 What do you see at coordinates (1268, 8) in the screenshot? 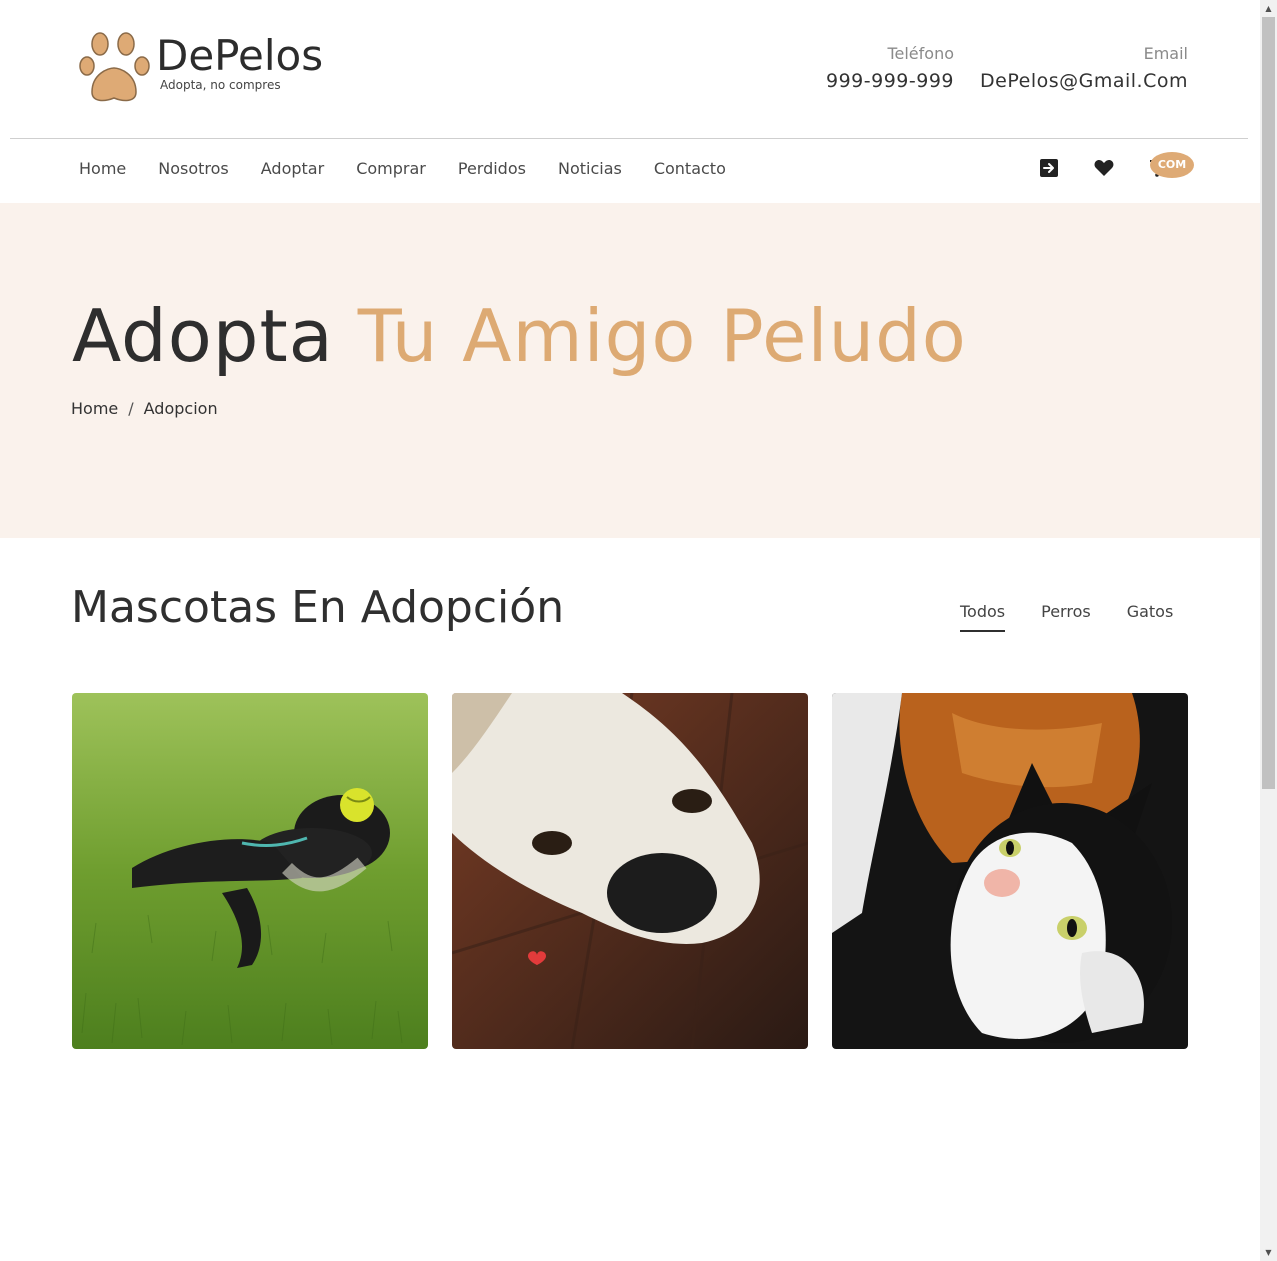
I see `scroll-up-arrow-icon: ▲` at bounding box center [1268, 8].